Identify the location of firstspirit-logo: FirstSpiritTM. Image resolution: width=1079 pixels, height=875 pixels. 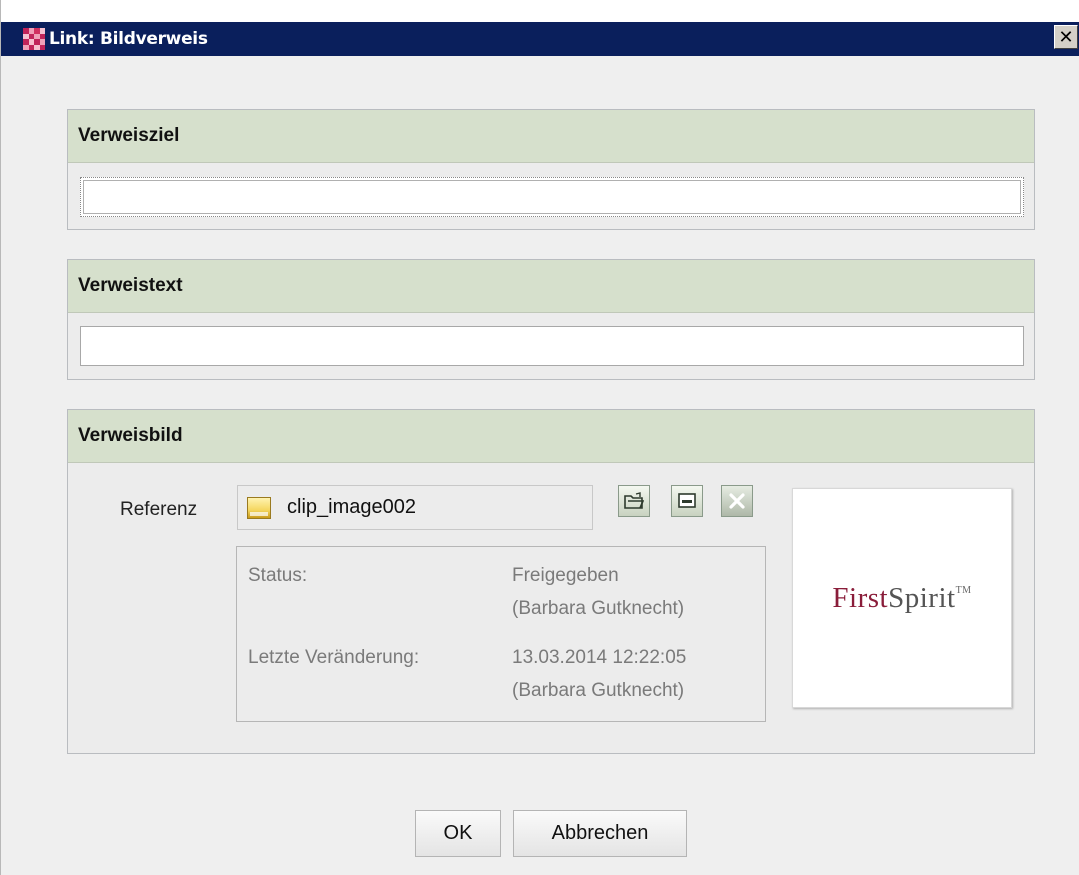
(902, 597).